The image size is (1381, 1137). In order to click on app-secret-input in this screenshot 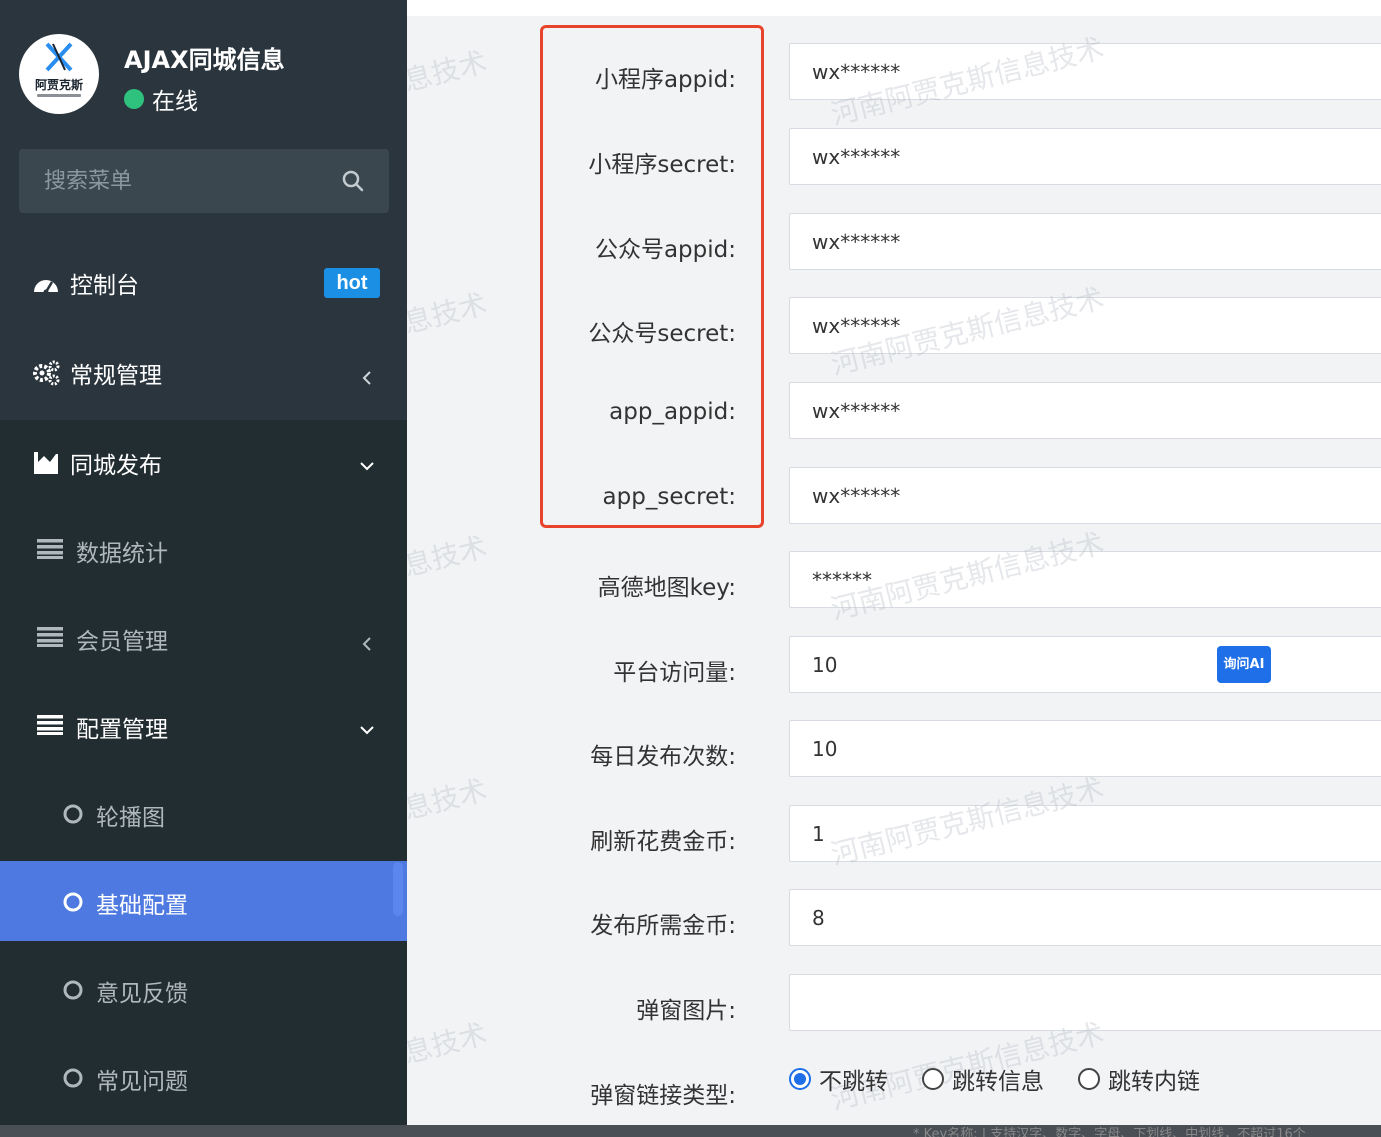, I will do `click(1085, 495)`.